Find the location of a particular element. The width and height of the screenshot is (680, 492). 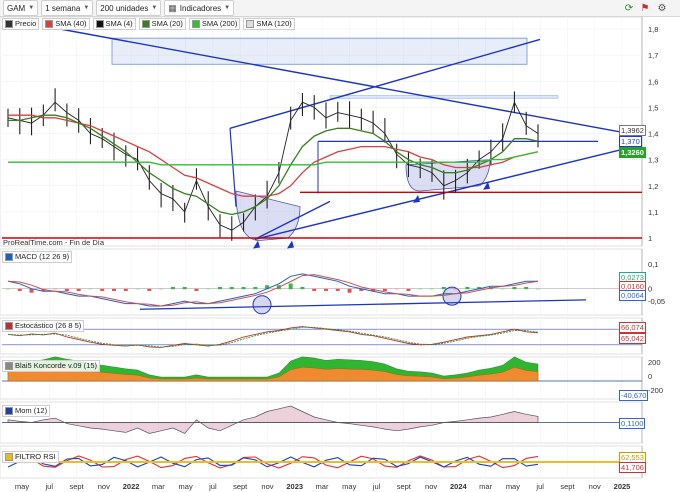

macd-y-tick: -0,05 is located at coordinates (656, 301).